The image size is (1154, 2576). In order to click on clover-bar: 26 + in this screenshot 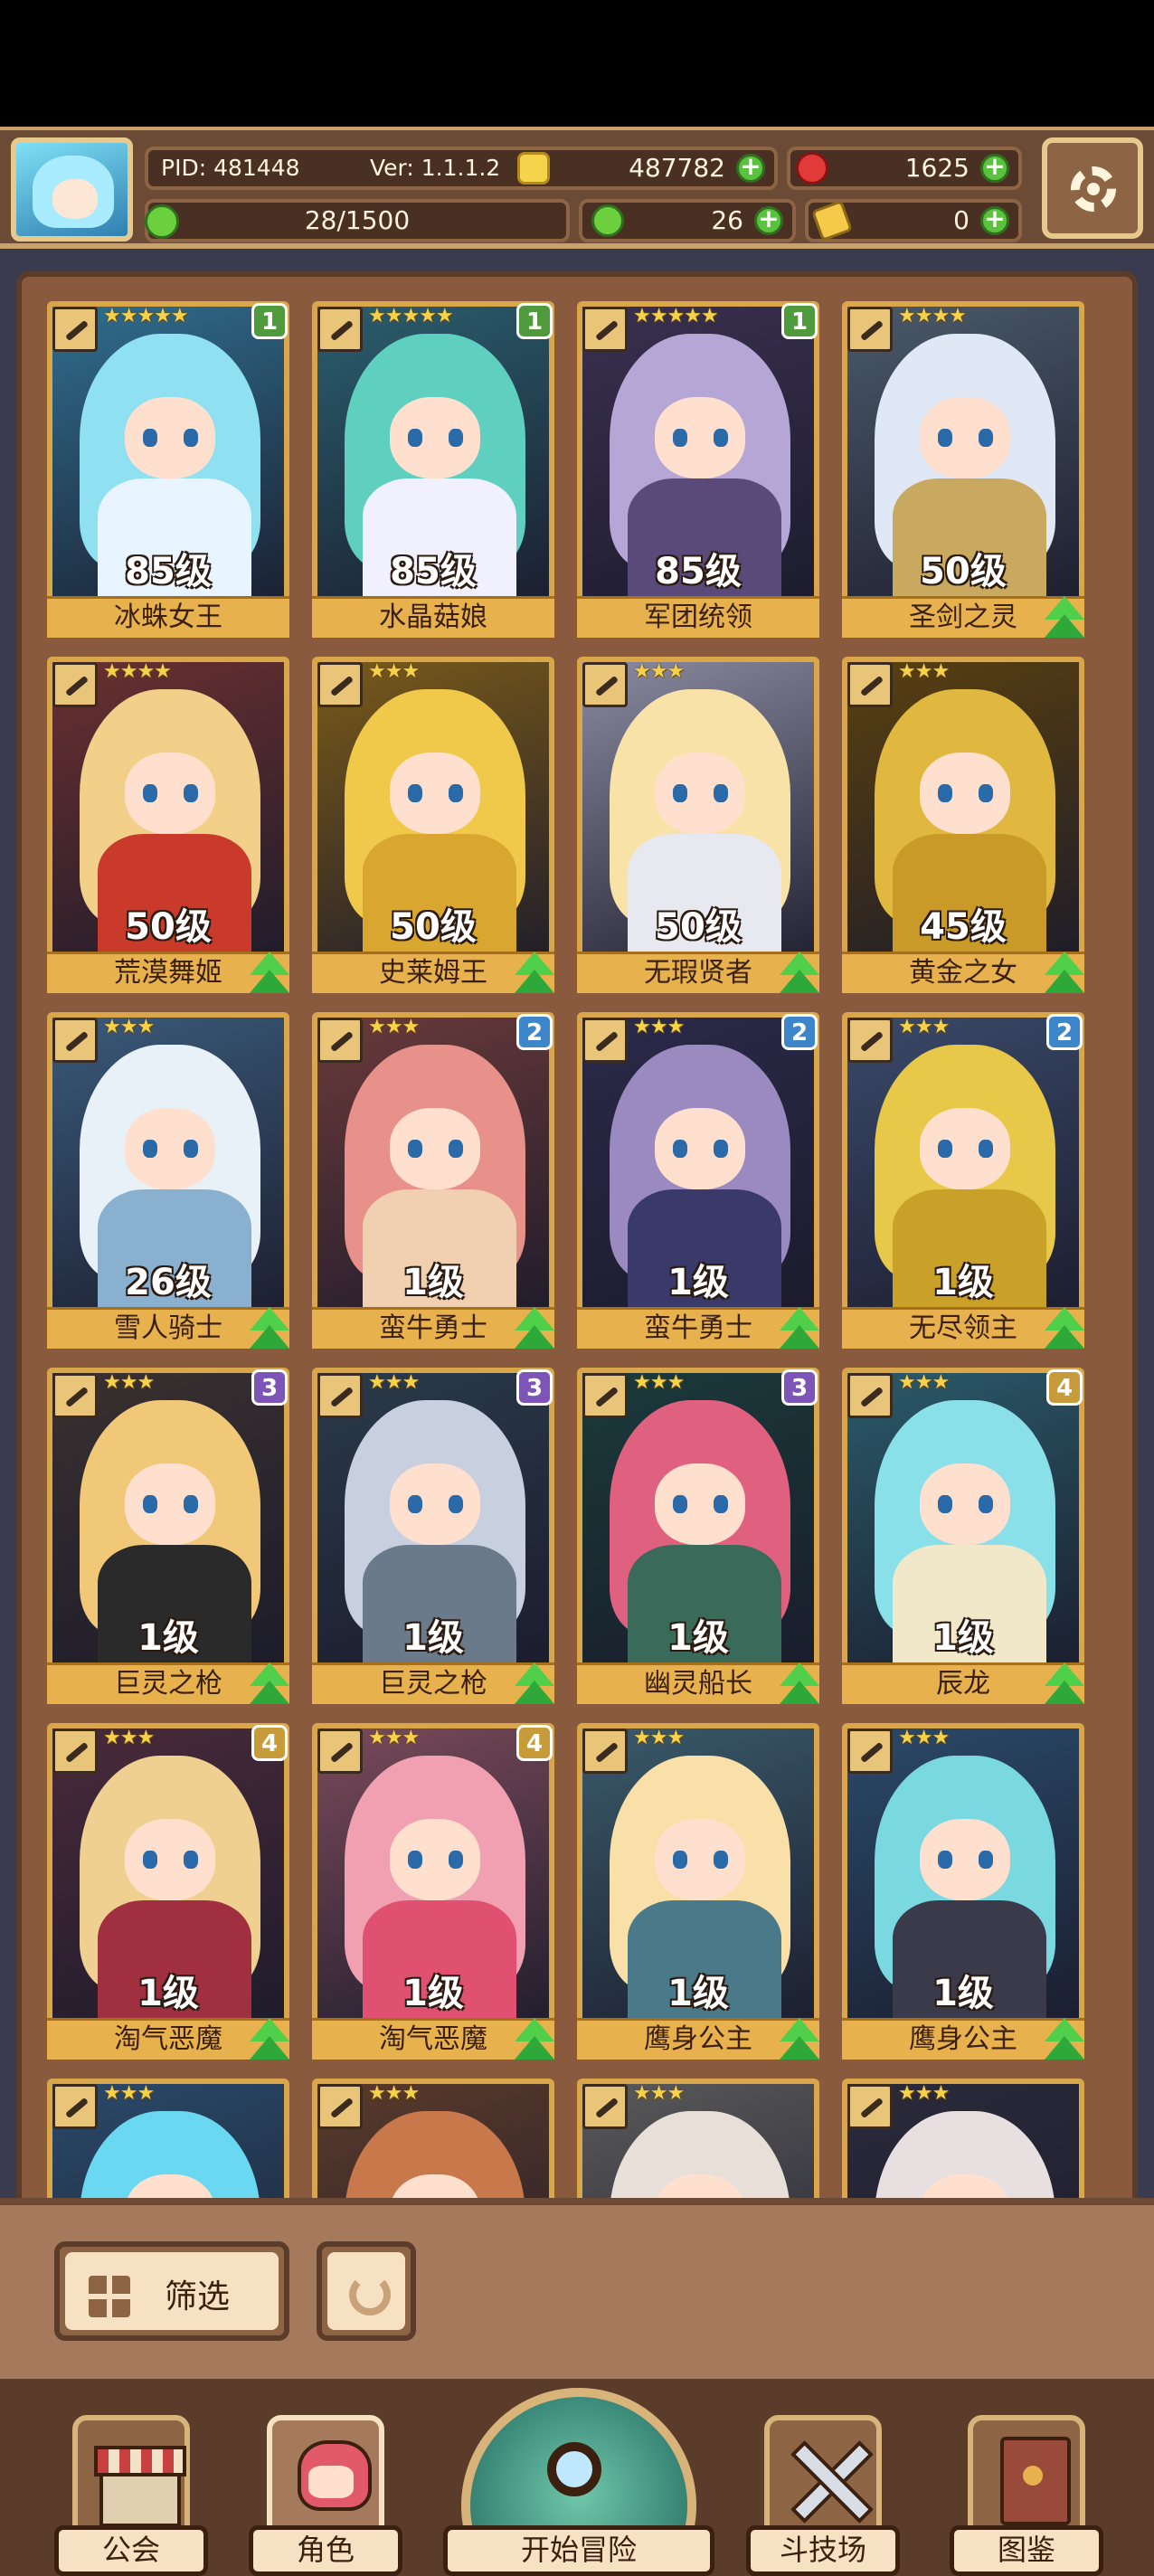, I will do `click(687, 220)`.